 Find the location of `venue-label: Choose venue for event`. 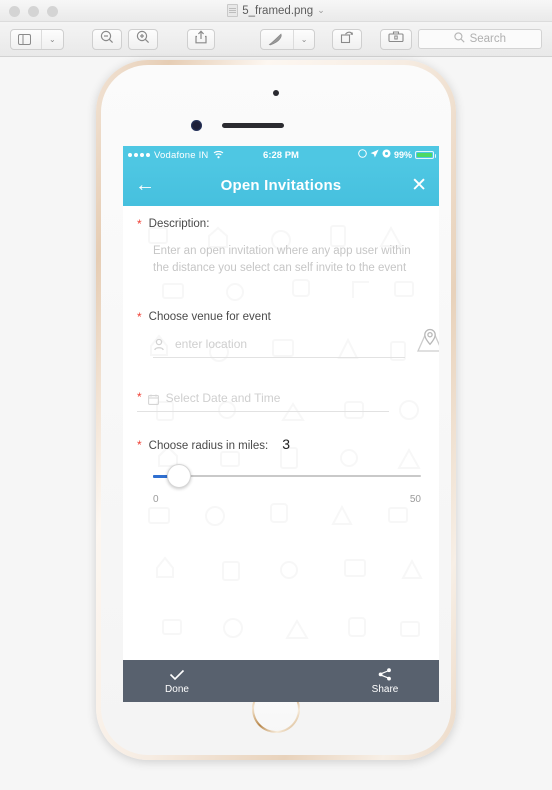

venue-label: Choose venue for event is located at coordinates (209, 317).